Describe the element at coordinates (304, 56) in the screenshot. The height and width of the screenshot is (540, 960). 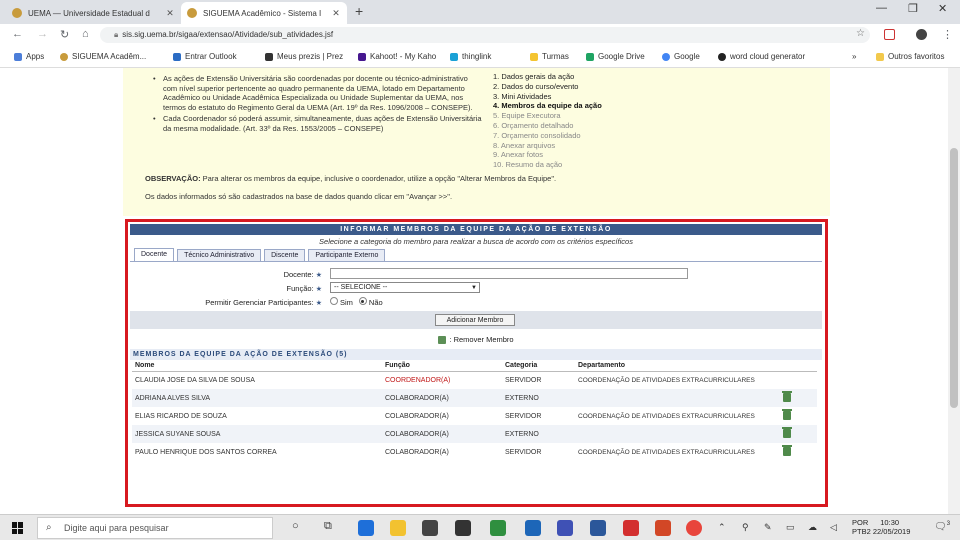
I see `bookmark-prezi: Meus prezis | Prez` at that location.